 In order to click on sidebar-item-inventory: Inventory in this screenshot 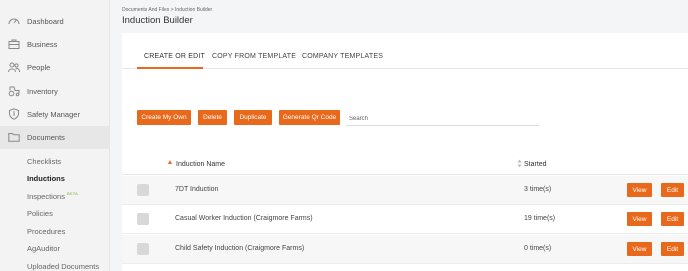, I will do `click(55, 91)`.